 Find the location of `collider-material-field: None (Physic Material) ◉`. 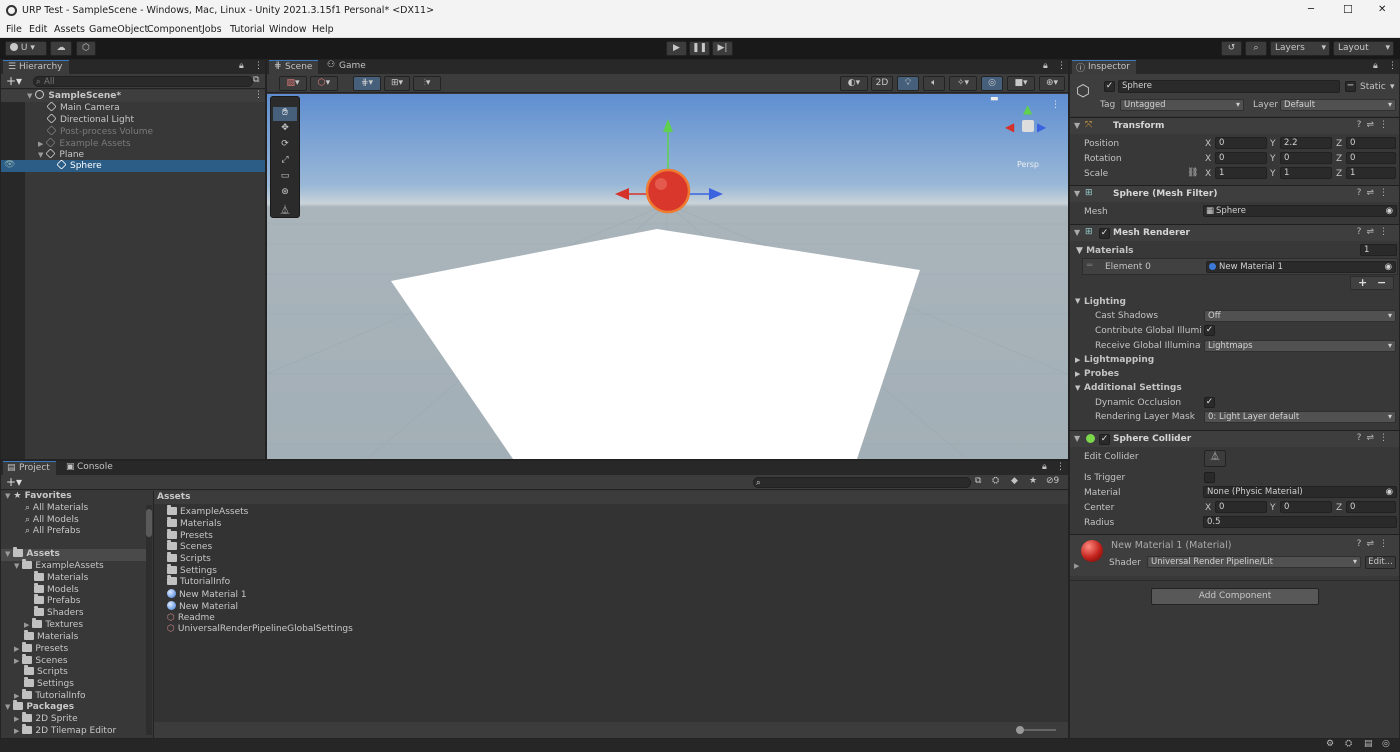

collider-material-field: None (Physic Material) ◉ is located at coordinates (1300, 492).